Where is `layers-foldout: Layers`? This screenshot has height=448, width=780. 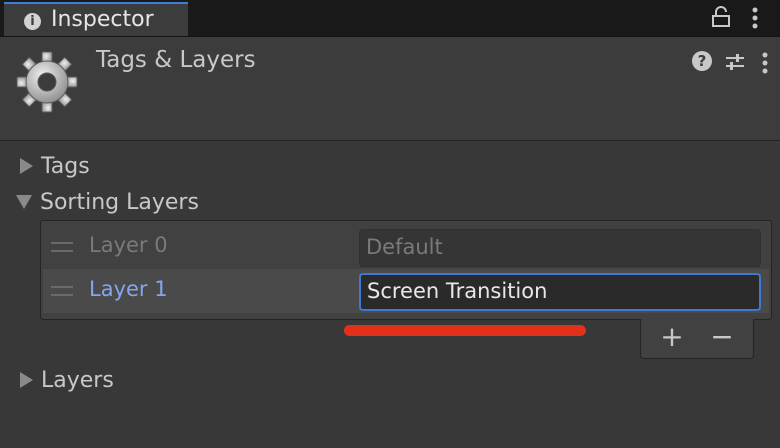 layers-foldout: Layers is located at coordinates (64, 380).